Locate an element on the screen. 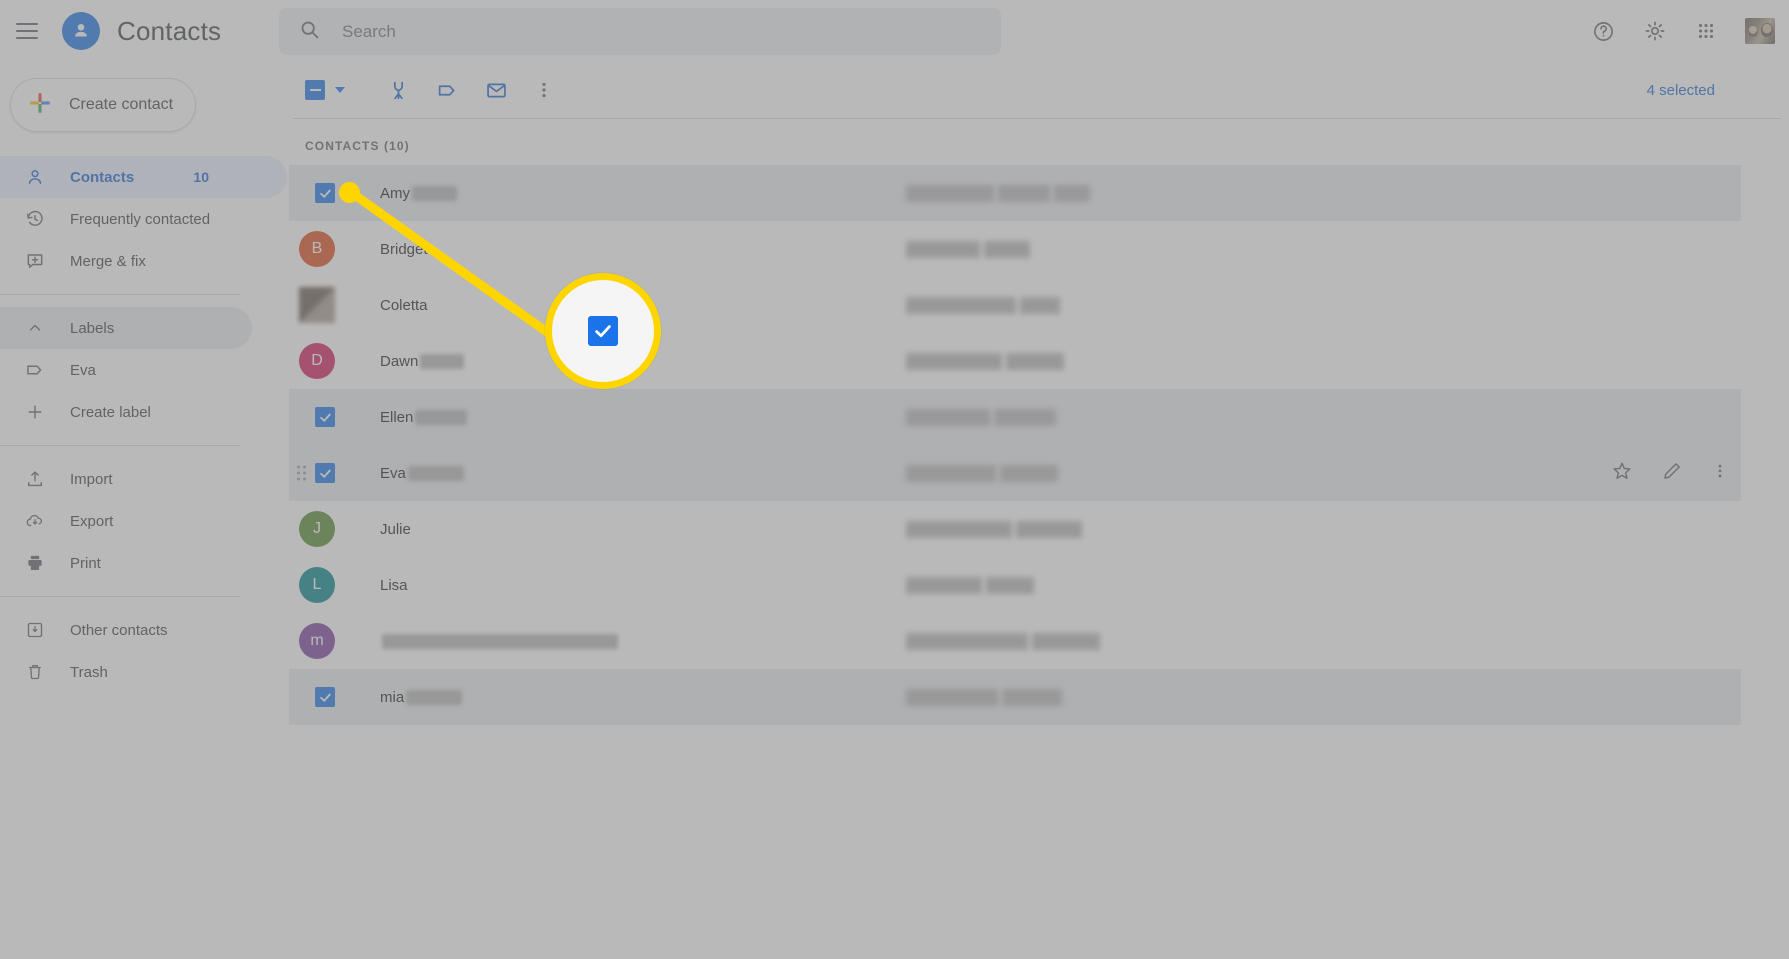  select-all-checkbox is located at coordinates (325, 90).